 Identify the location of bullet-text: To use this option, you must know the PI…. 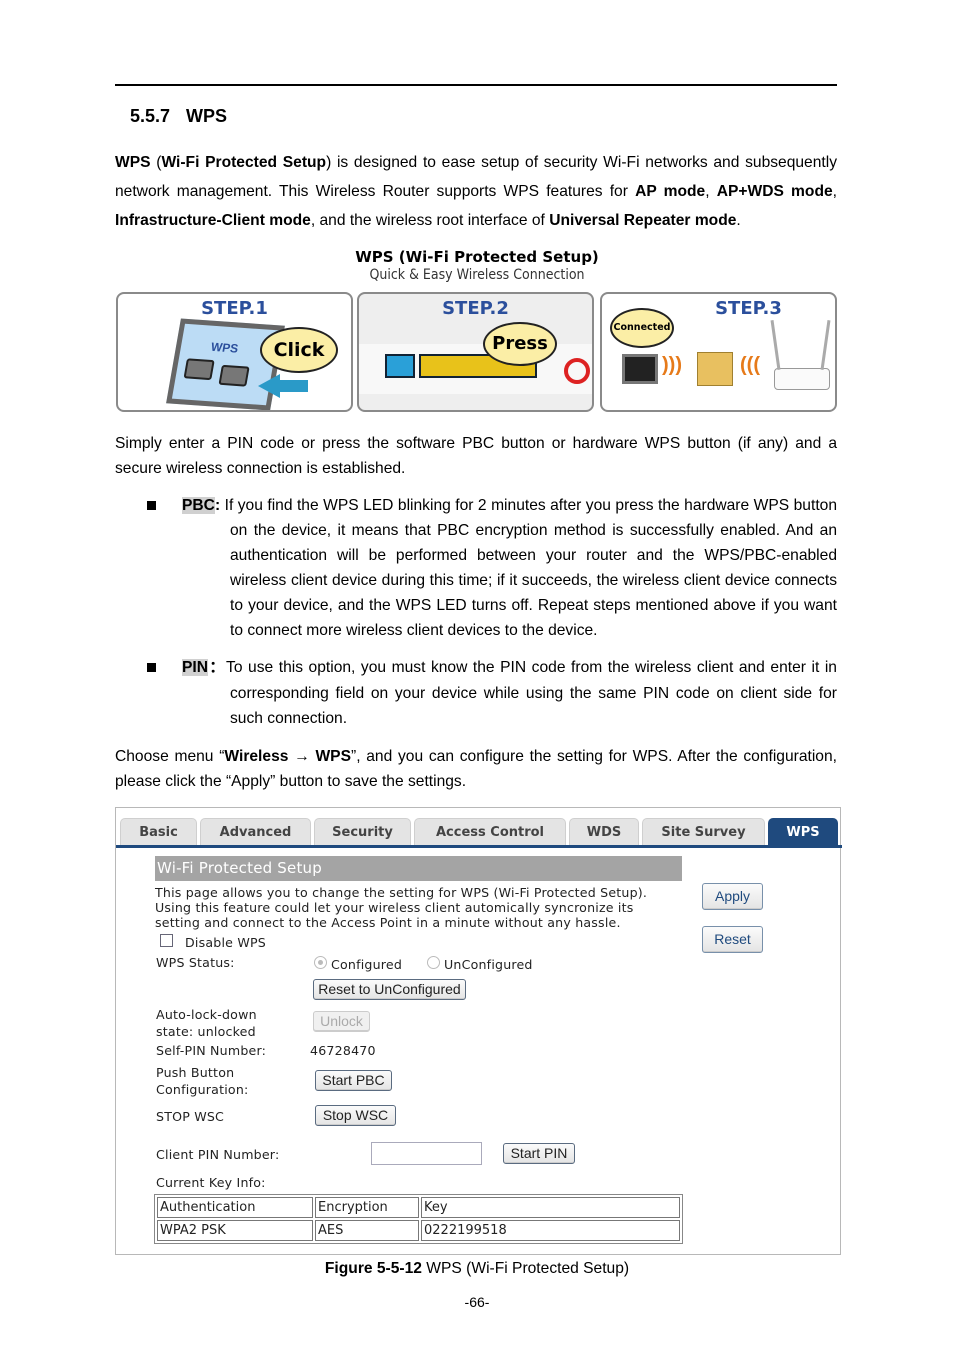
(531, 693).